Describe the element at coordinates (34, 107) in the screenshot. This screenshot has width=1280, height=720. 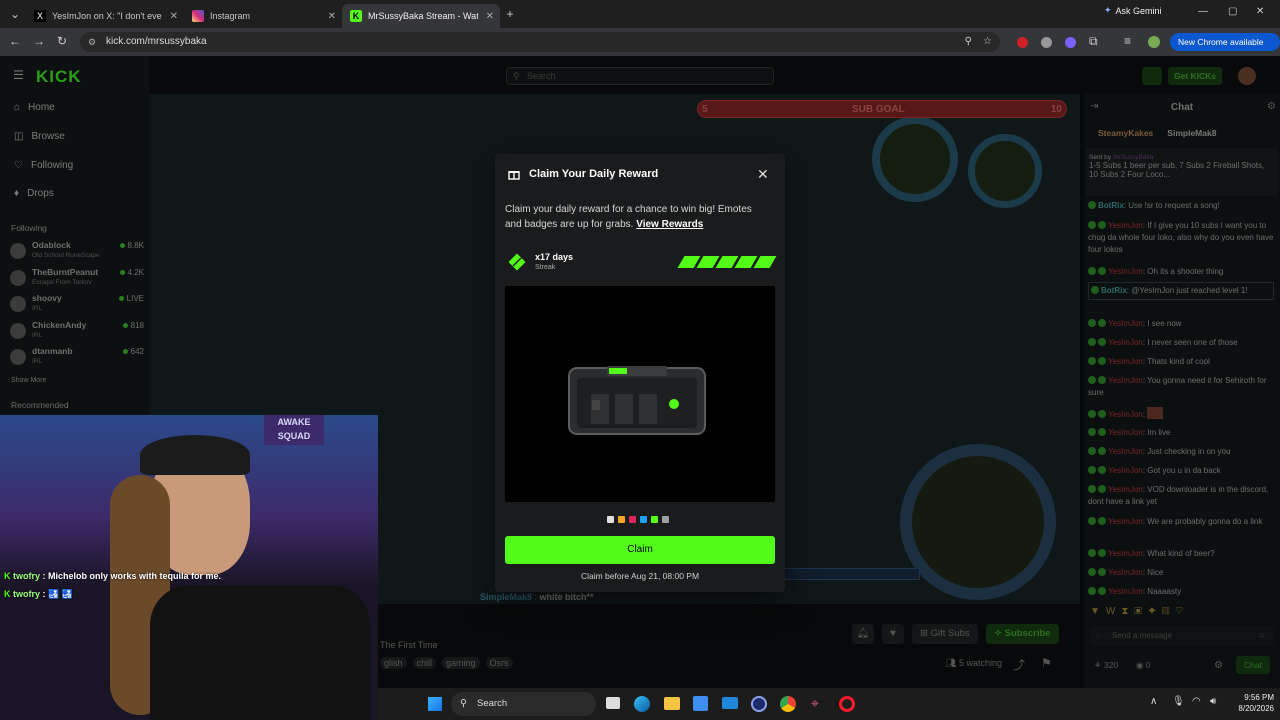
I see `nav-home: ⌂ Home` at that location.